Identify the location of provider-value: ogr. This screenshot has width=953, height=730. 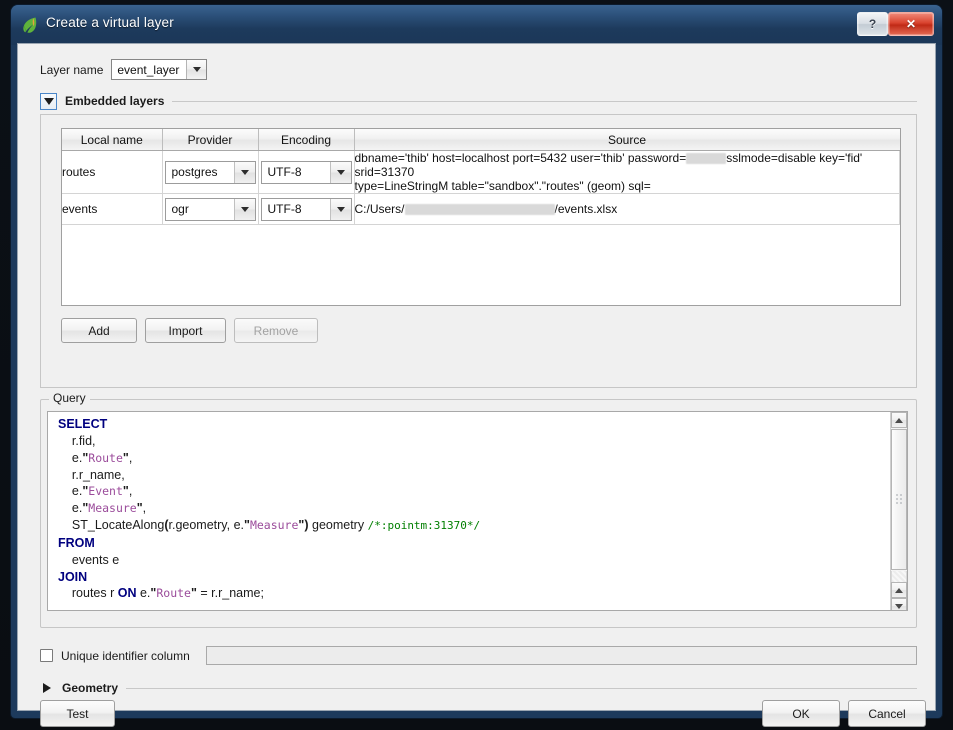
(200, 209).